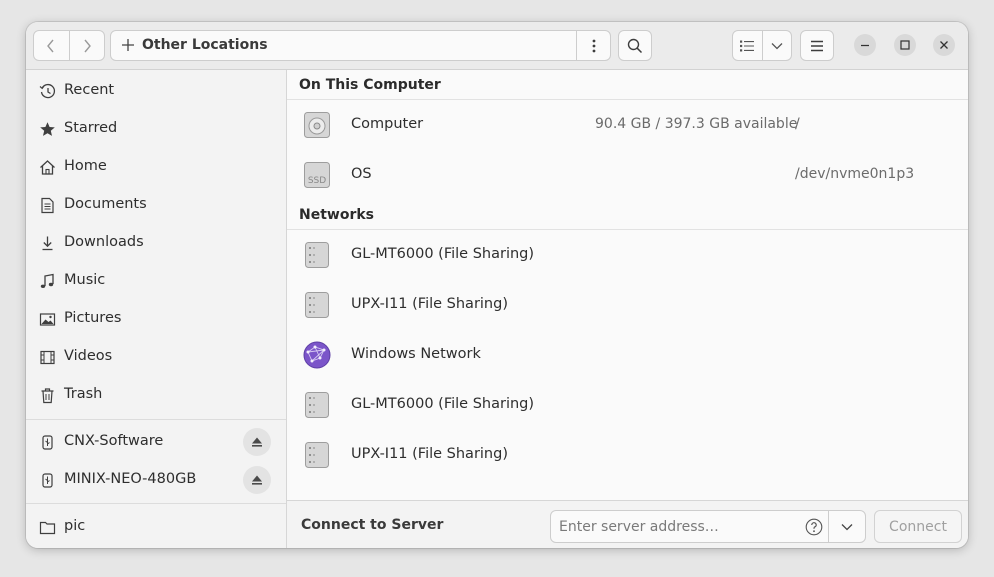 This screenshot has width=994, height=577. I want to click on section-title-networks: Networks, so click(337, 215).